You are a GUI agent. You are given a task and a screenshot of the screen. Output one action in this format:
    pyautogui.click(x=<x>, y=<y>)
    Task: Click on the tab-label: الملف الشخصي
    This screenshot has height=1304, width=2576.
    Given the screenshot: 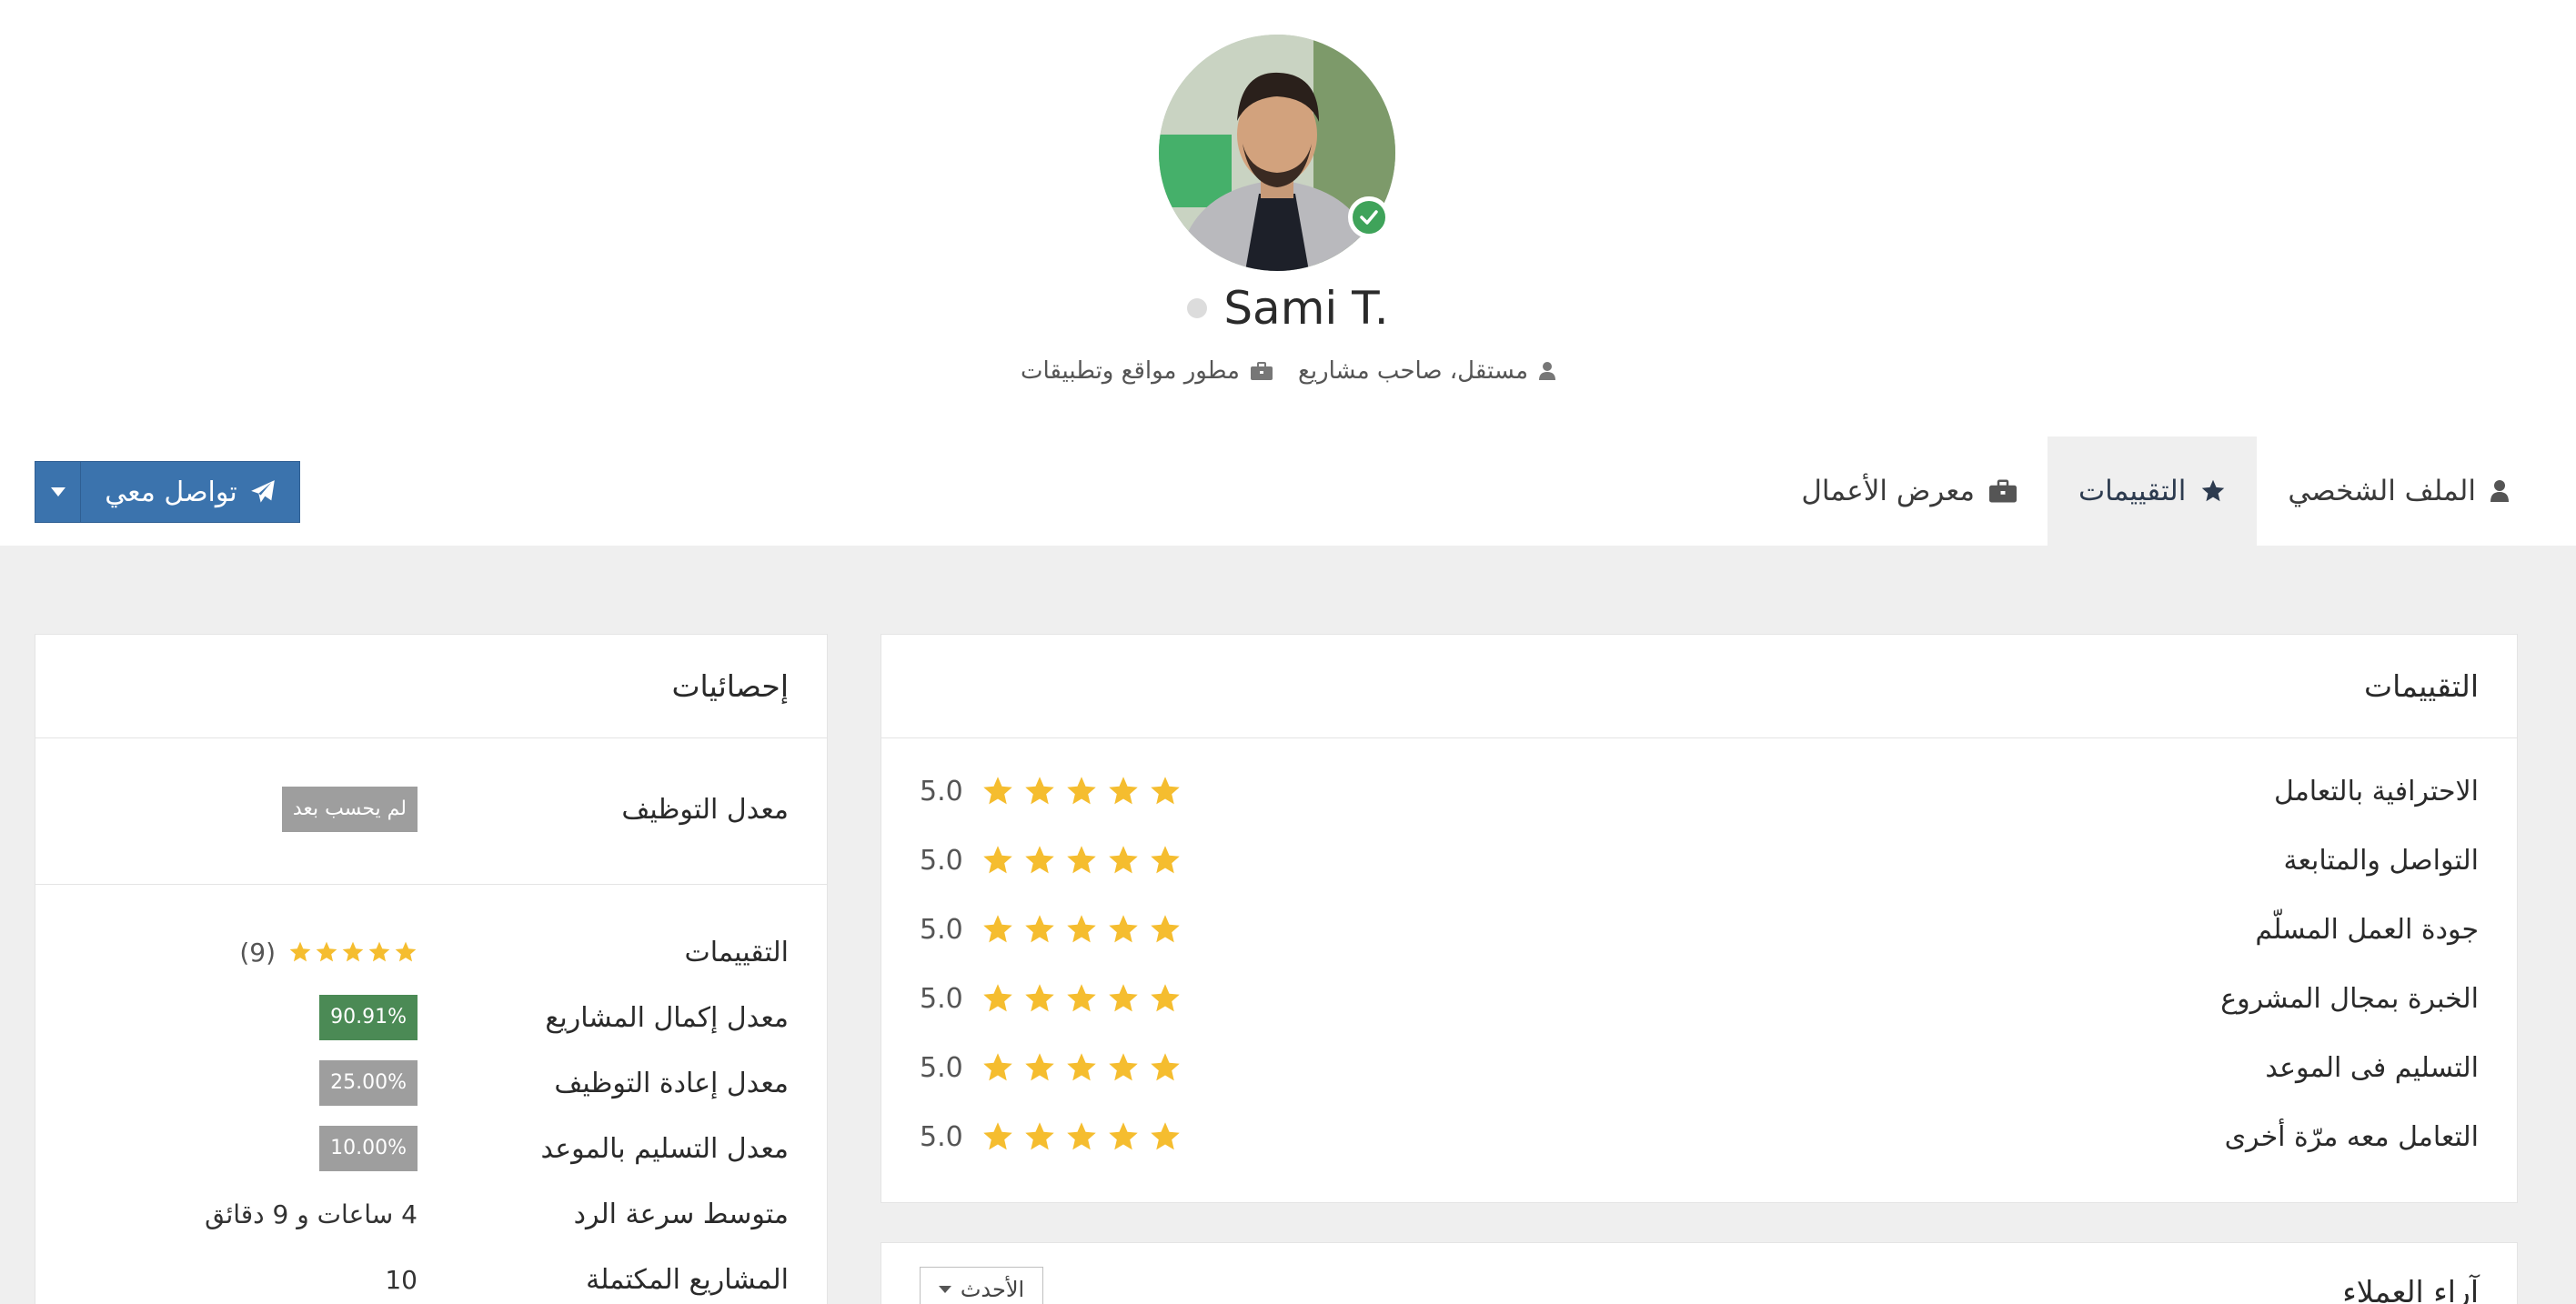 What is the action you would take?
    pyautogui.click(x=2382, y=491)
    